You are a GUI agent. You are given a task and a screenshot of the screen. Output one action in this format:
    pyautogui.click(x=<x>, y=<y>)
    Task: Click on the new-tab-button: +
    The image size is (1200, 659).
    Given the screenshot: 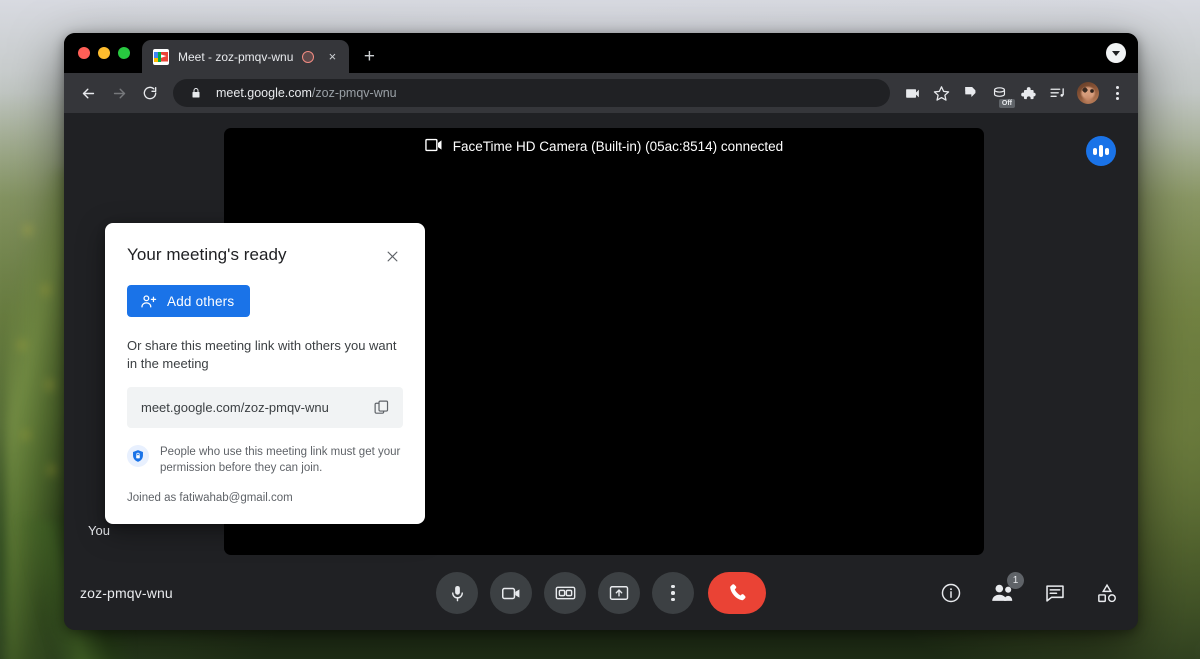 What is the action you would take?
    pyautogui.click(x=369, y=56)
    